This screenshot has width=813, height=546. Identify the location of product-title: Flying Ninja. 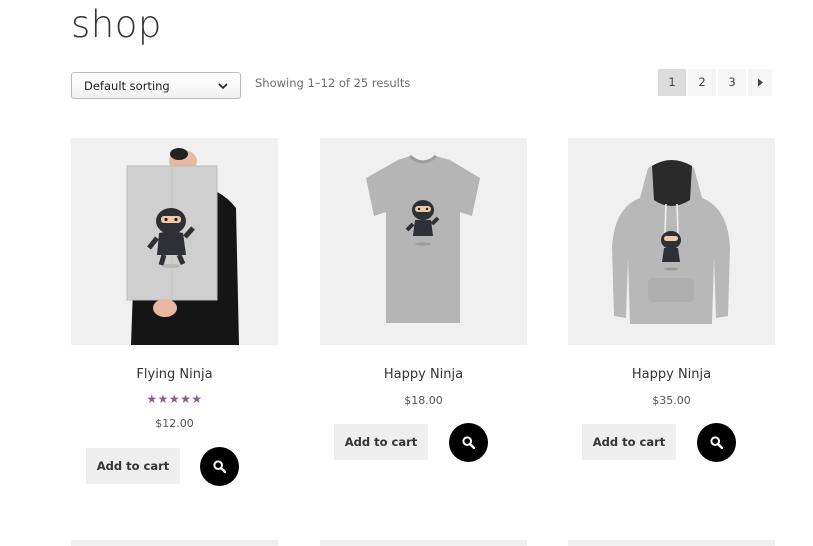
(174, 375).